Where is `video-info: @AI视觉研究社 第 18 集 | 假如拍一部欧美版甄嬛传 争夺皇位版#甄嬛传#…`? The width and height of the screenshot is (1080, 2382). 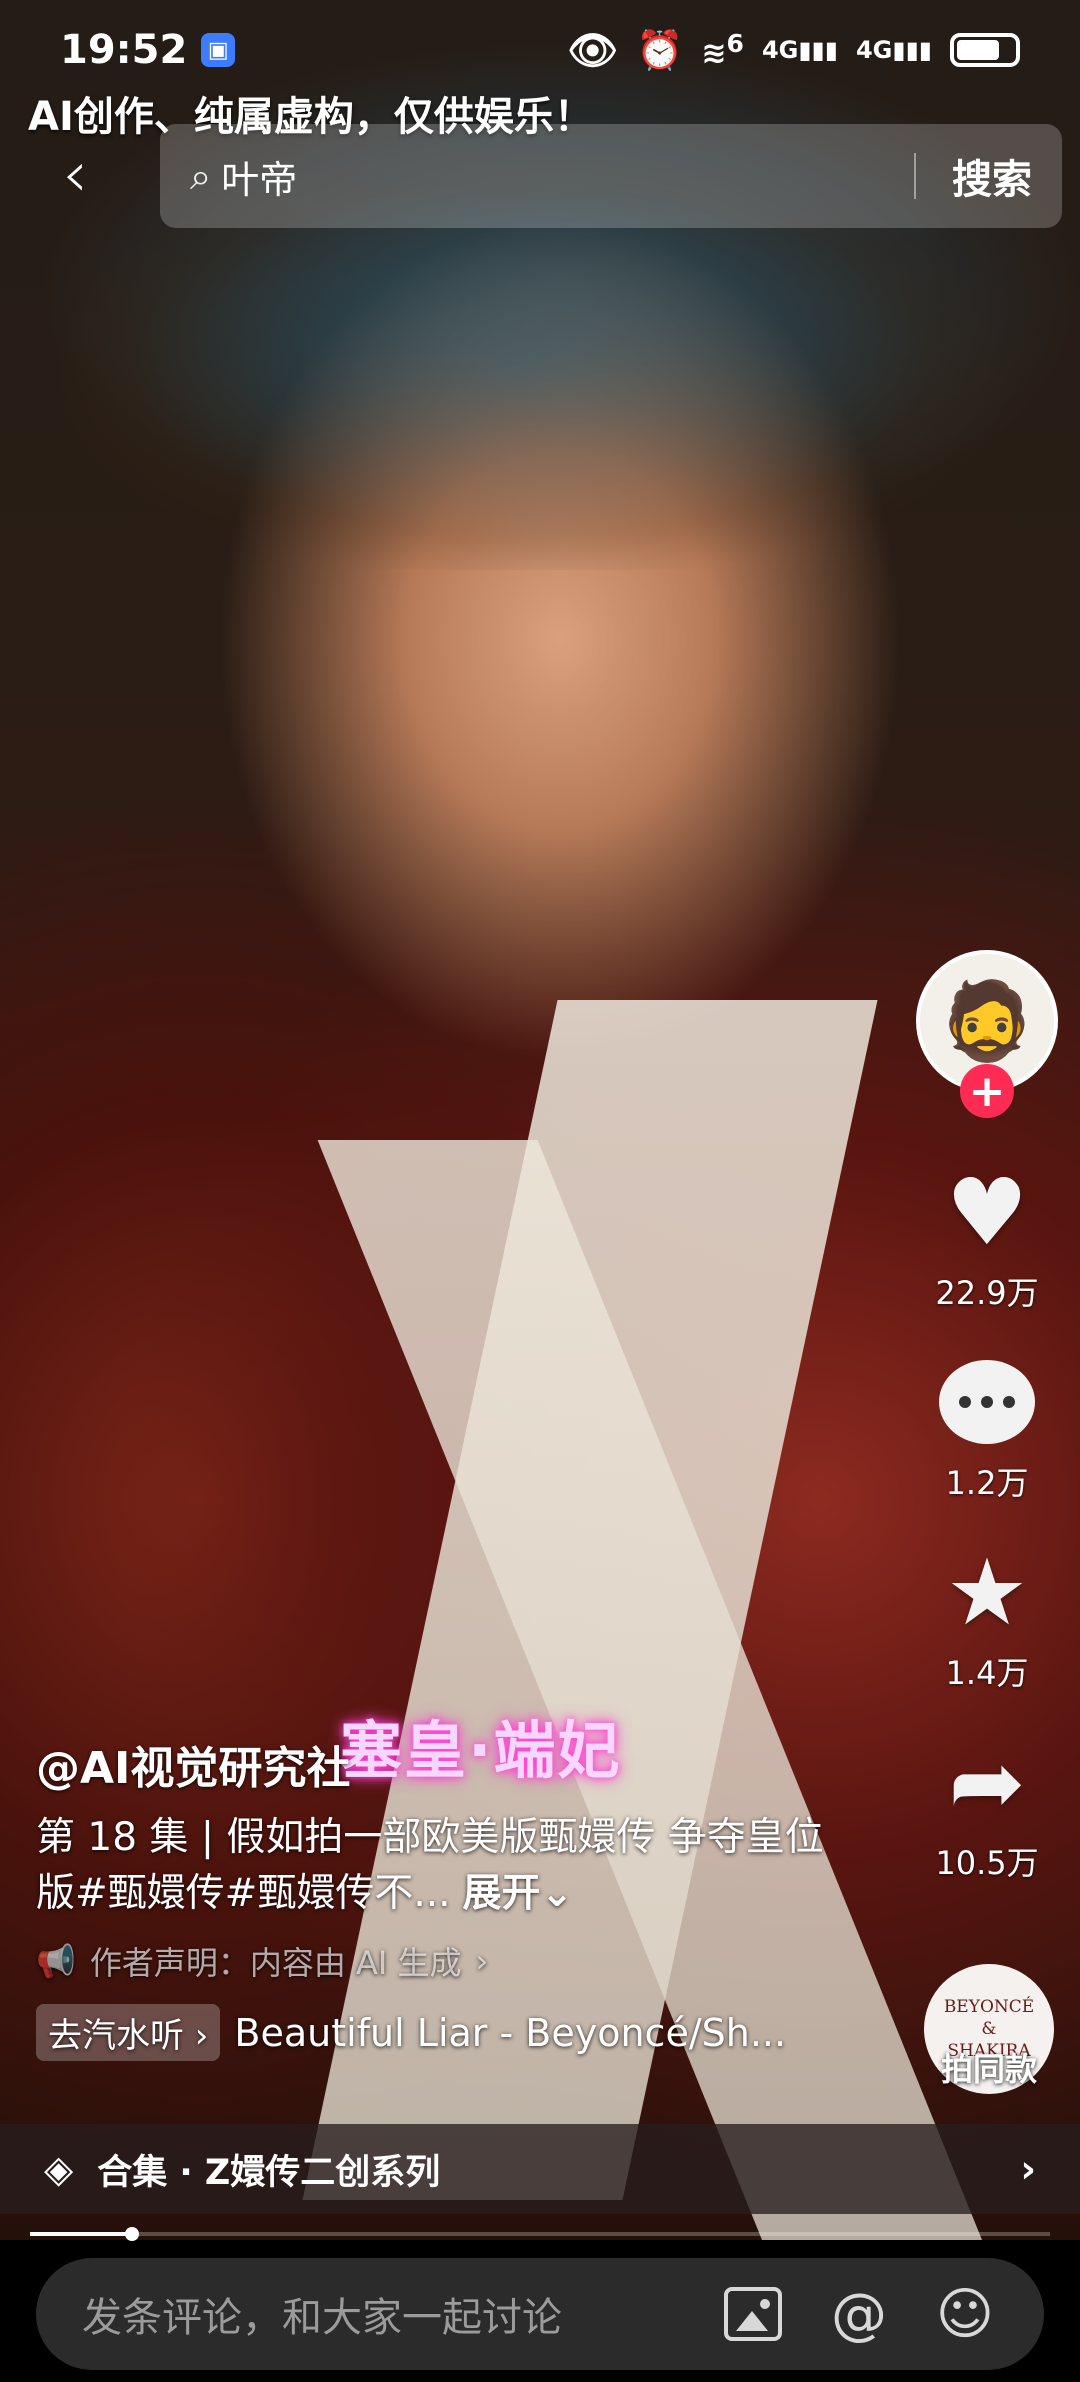
video-info: @AI视觉研究社 第 18 集 | 假如拍一部欧美版甄嬛传 争夺皇位版#甄嬛传#… is located at coordinates (431, 1896).